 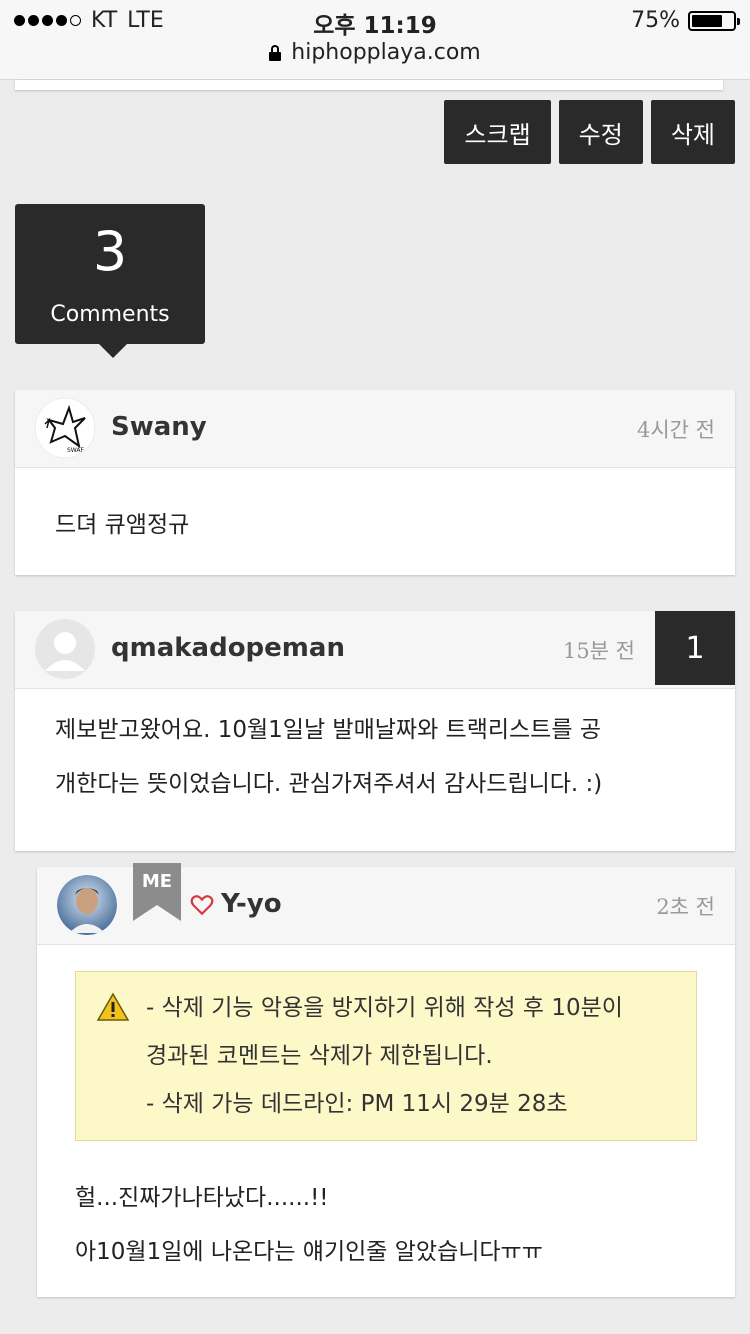 What do you see at coordinates (65, 428) in the screenshot?
I see `avatar: SWAF` at bounding box center [65, 428].